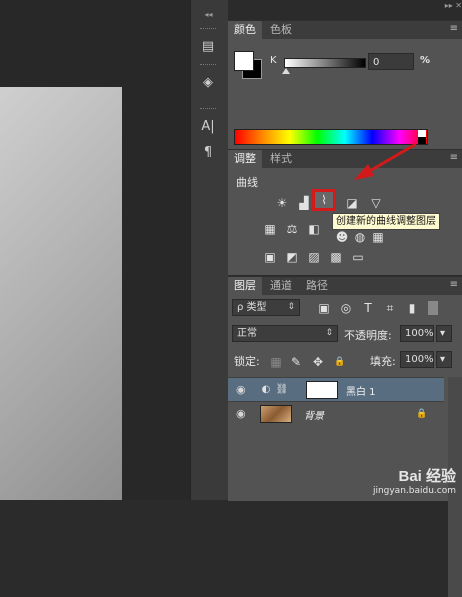 This screenshot has height=597, width=462. I want to click on lock-position-icon: ✥, so click(318, 362).